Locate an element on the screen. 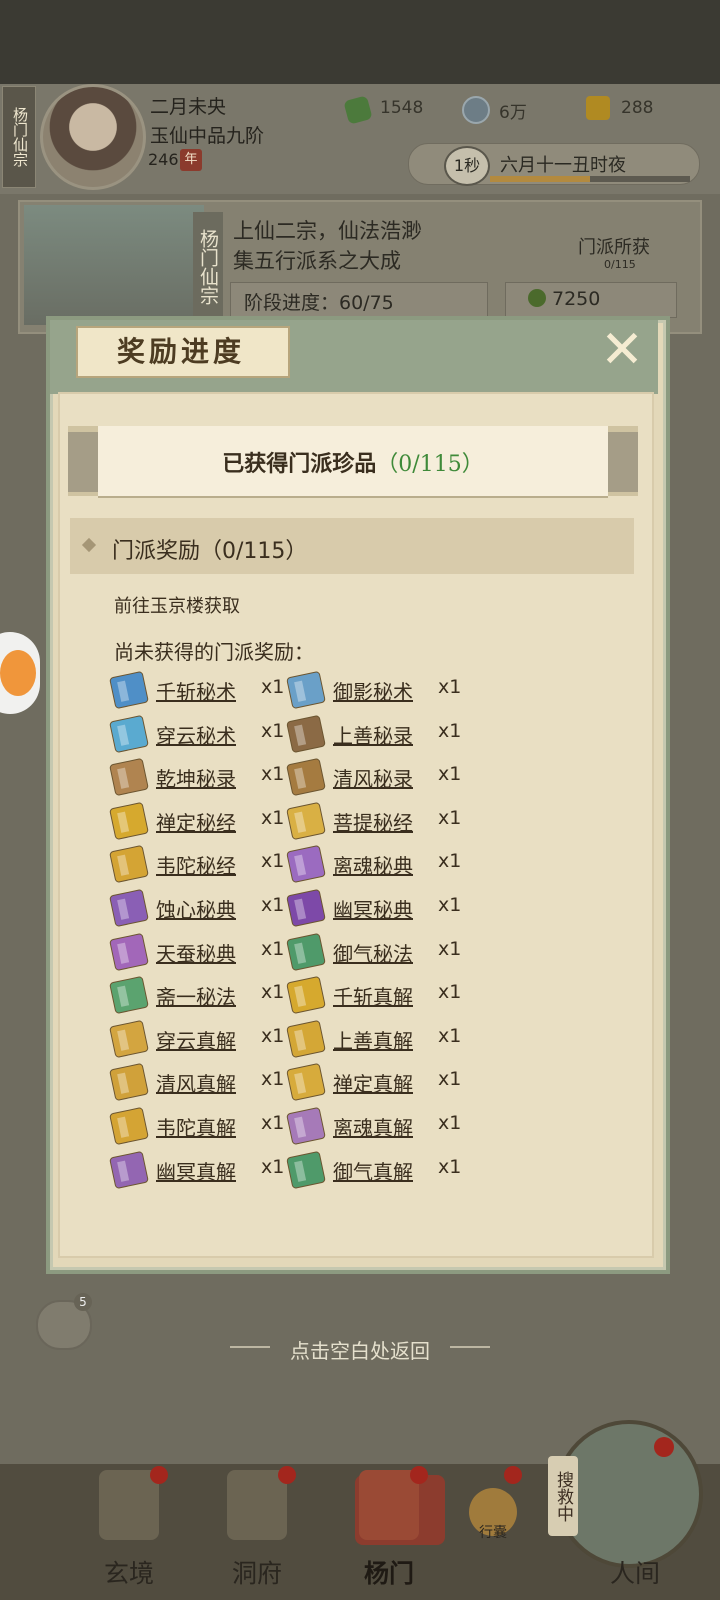 Image resolution: width=720 pixels, height=1600 pixels. reward-name-link: 幽冥真解 is located at coordinates (196, 1170).